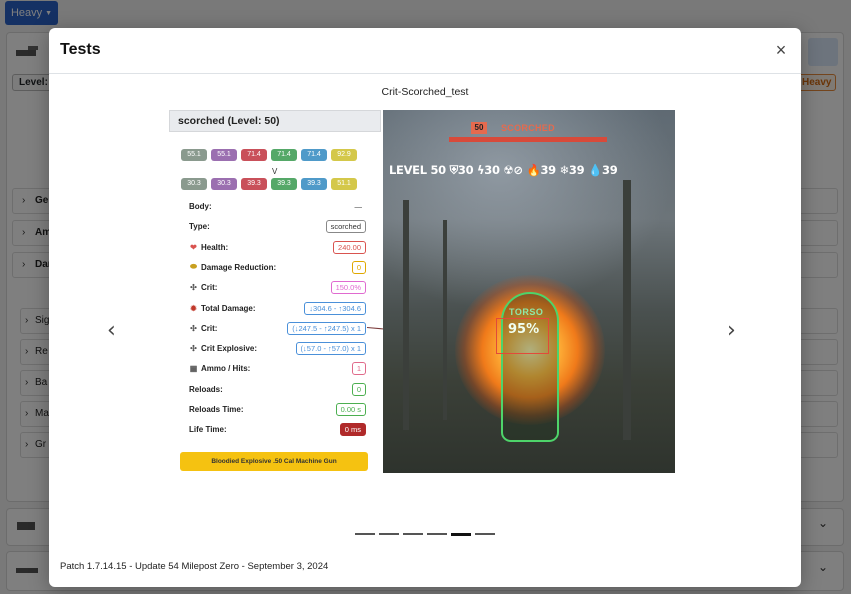 This screenshot has width=851, height=594. I want to click on stat-key: ❤ Health:, so click(208, 247).